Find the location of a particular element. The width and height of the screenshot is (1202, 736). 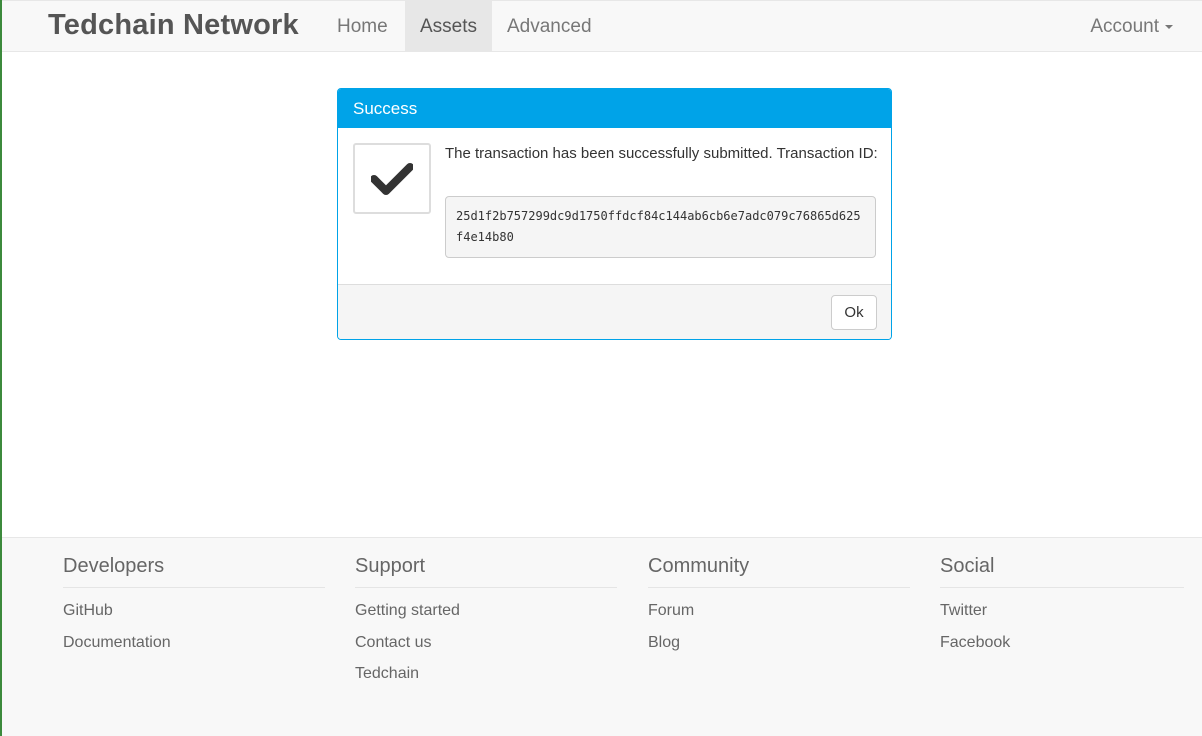

checkmark-icon is located at coordinates (392, 178).